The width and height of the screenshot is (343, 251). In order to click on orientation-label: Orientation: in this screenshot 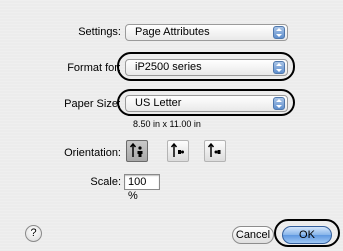, I will do `click(92, 153)`.